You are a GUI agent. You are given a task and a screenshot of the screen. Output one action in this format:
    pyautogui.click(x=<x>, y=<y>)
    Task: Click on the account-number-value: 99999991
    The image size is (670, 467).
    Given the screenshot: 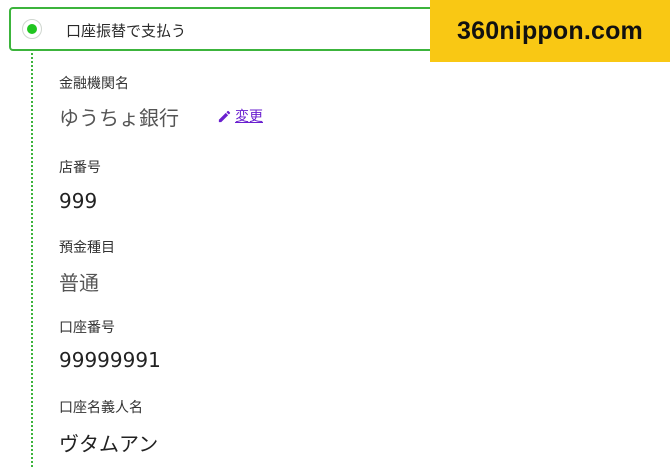 What is the action you would take?
    pyautogui.click(x=110, y=360)
    